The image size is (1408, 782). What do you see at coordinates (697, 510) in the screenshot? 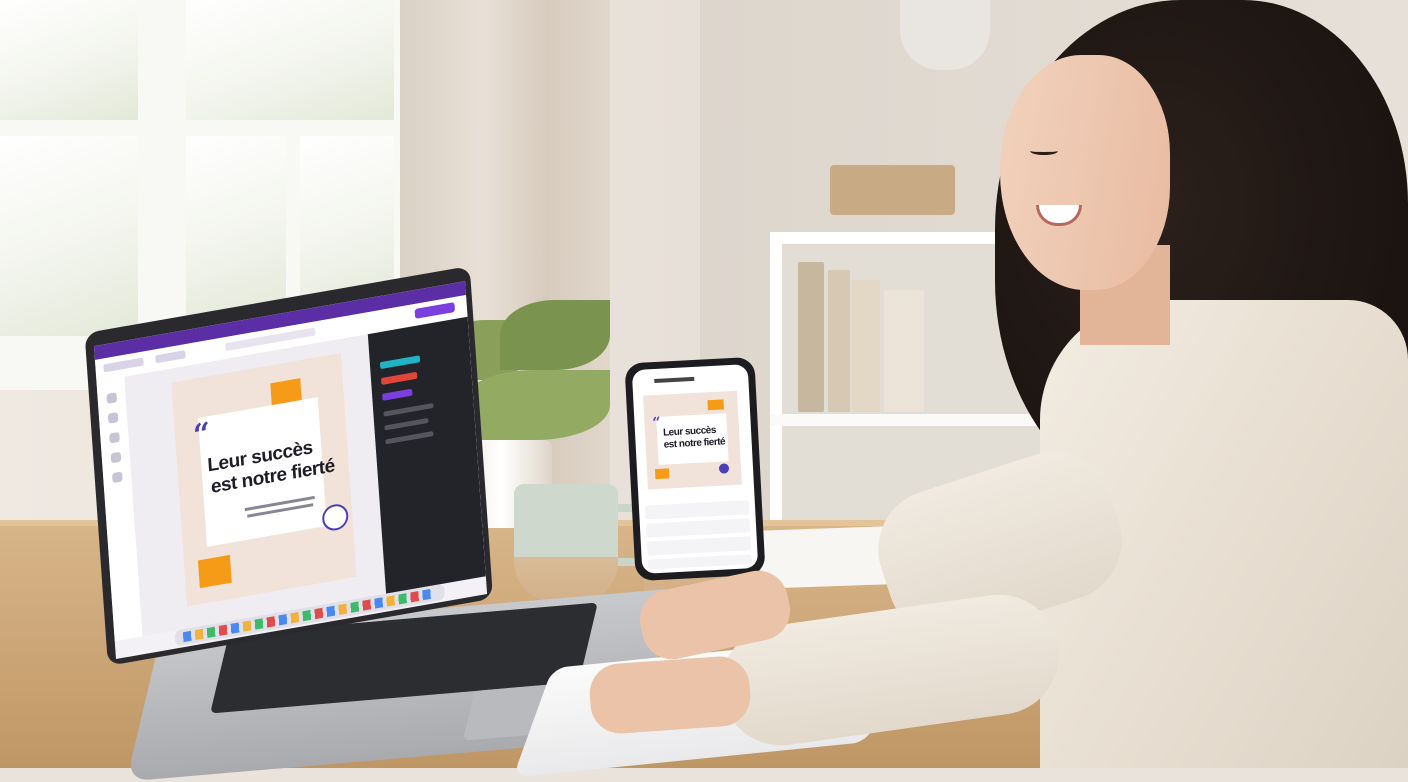
I see `post-actions-row` at bounding box center [697, 510].